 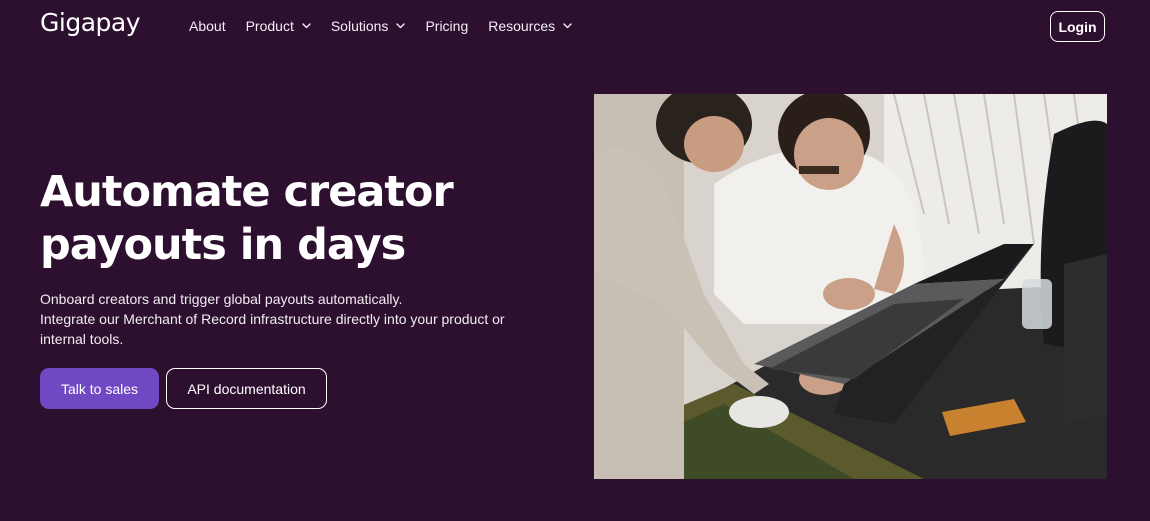 I want to click on hero-subtitle-line: internal tools., so click(x=82, y=339).